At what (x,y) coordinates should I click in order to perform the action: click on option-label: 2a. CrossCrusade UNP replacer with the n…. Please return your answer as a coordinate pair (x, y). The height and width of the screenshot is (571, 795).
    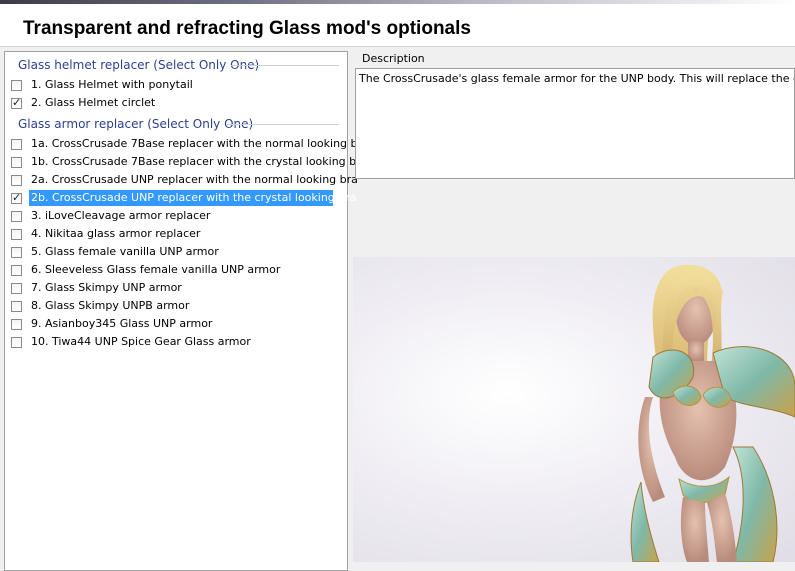
    Looking at the image, I should click on (194, 179).